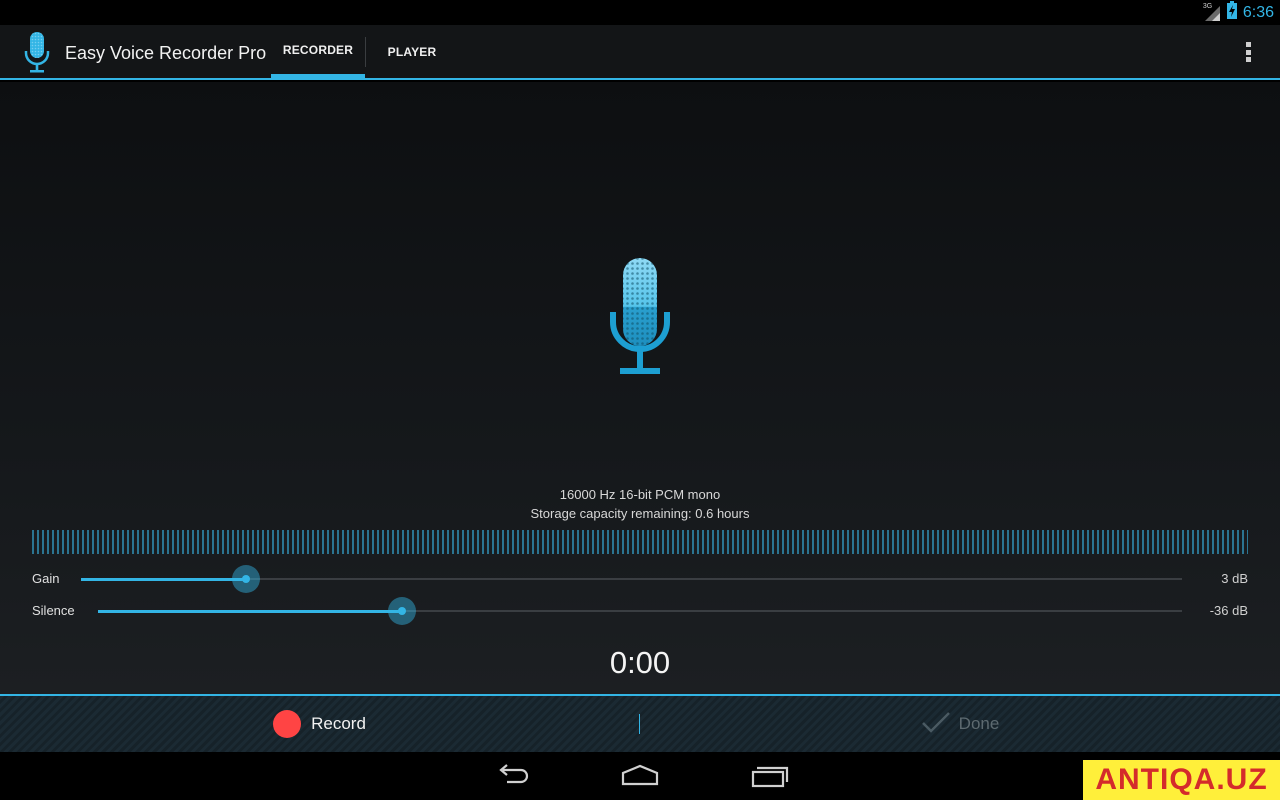  What do you see at coordinates (412, 51) in the screenshot?
I see `tab-player: PLAYER` at bounding box center [412, 51].